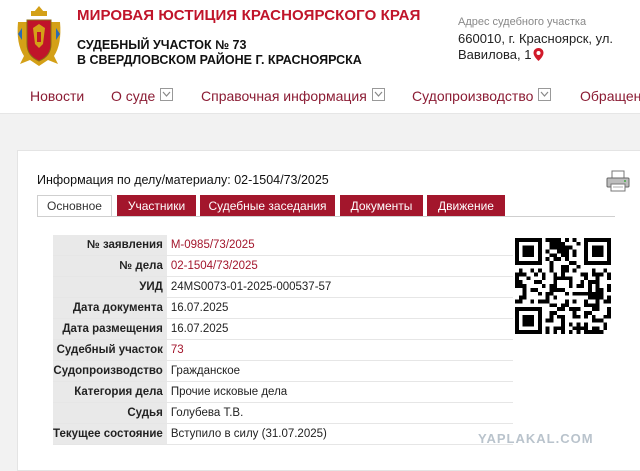 The width and height of the screenshot is (640, 471). Describe the element at coordinates (283, 392) in the screenshot. I see `table-row: Категория дела Прочие исковые дела` at that location.